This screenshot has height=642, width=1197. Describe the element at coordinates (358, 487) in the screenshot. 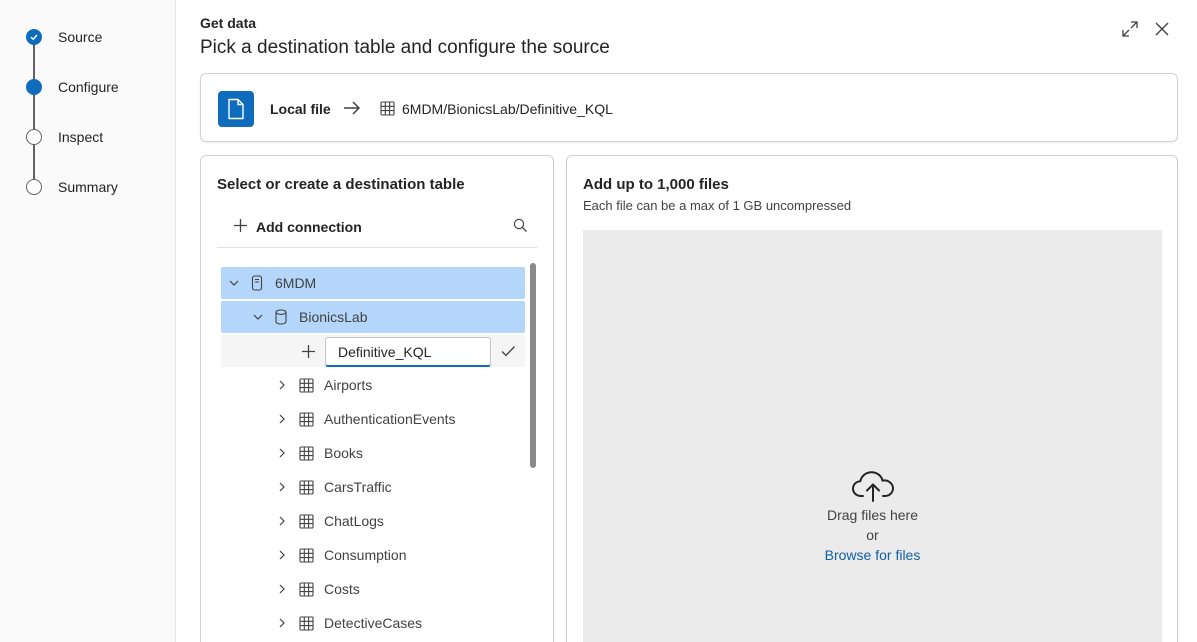

I see `tree-item-label: CarsTraffic` at that location.